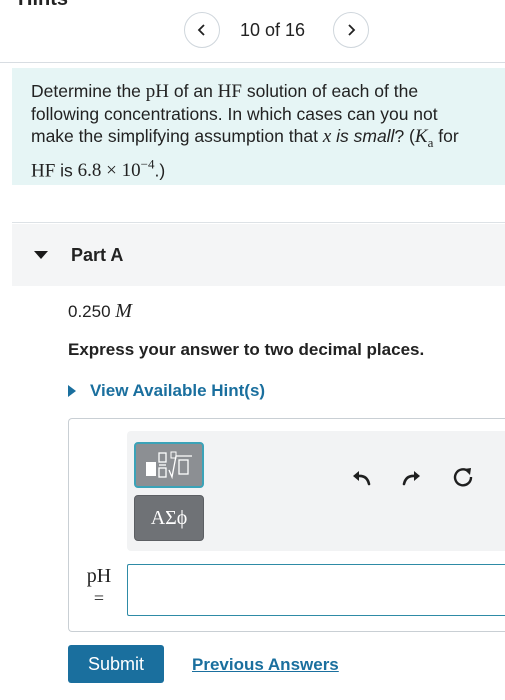 This screenshot has height=700, width=505. I want to click on chevron-right-icon, so click(352, 30).